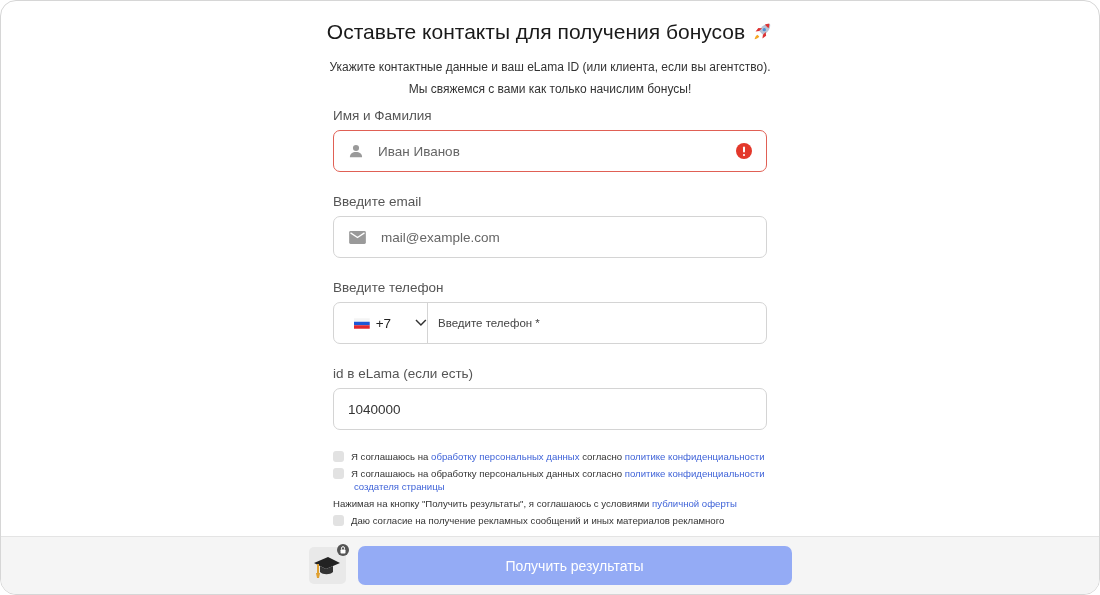 Image resolution: width=1100 pixels, height=595 pixels. I want to click on offer-link: публичной оферты, so click(694, 503).